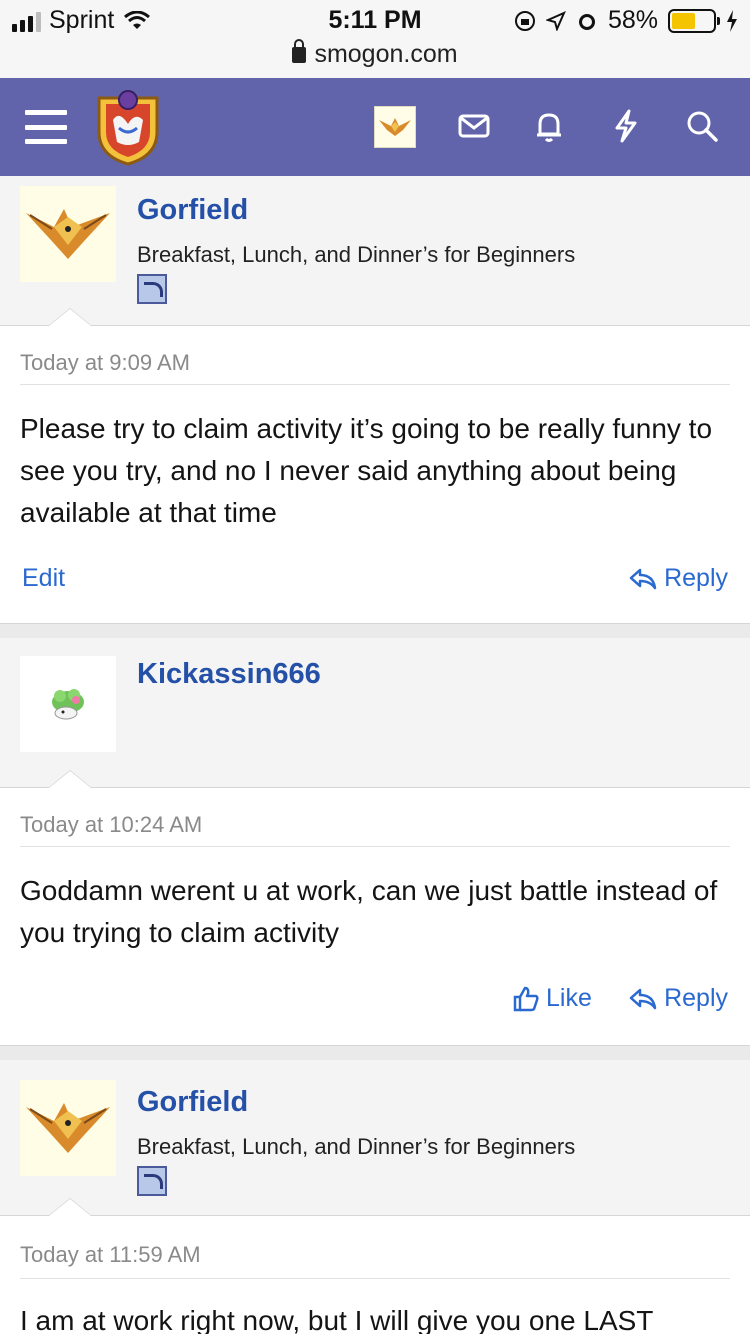  What do you see at coordinates (524, 20) in the screenshot?
I see `orientation-lock-icon` at bounding box center [524, 20].